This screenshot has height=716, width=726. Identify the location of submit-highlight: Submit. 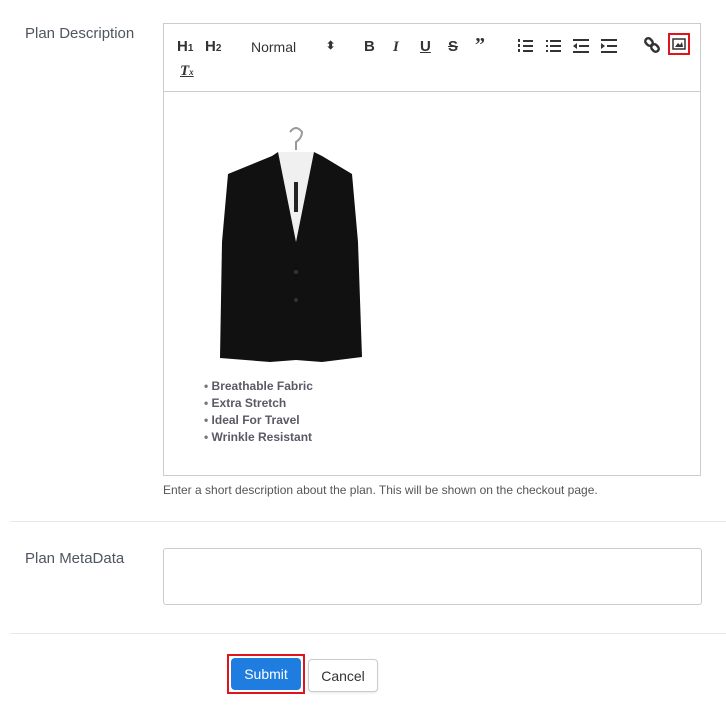
(266, 674).